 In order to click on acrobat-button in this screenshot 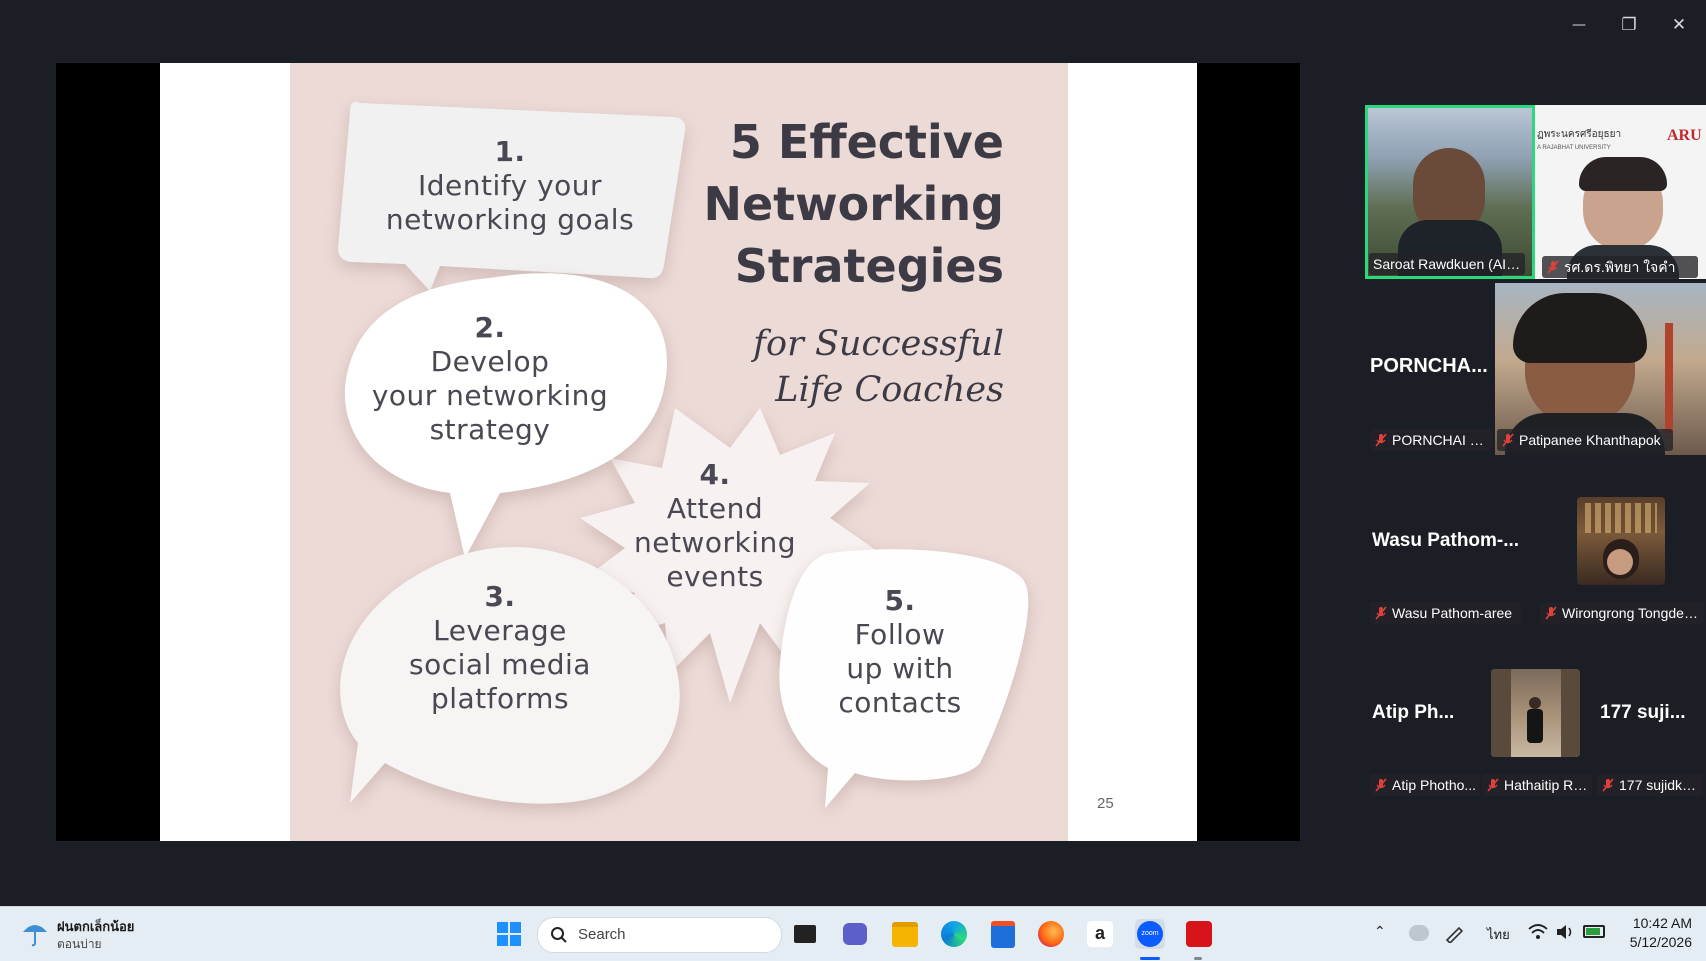, I will do `click(1199, 934)`.